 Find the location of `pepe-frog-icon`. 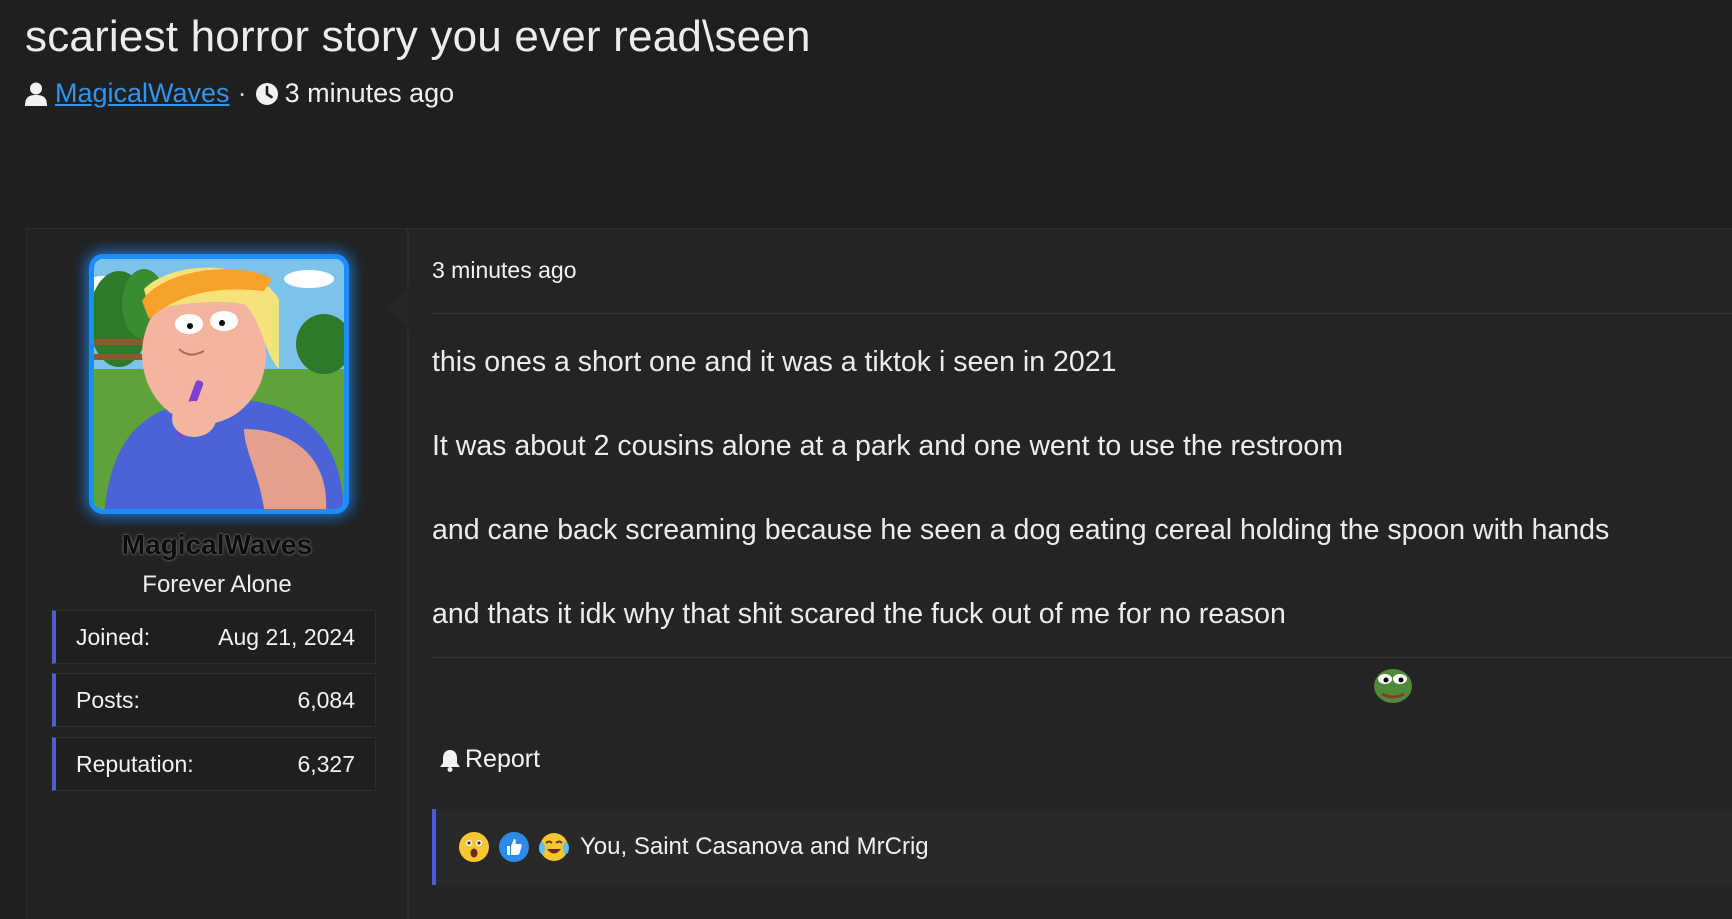

pepe-frog-icon is located at coordinates (1393, 685).